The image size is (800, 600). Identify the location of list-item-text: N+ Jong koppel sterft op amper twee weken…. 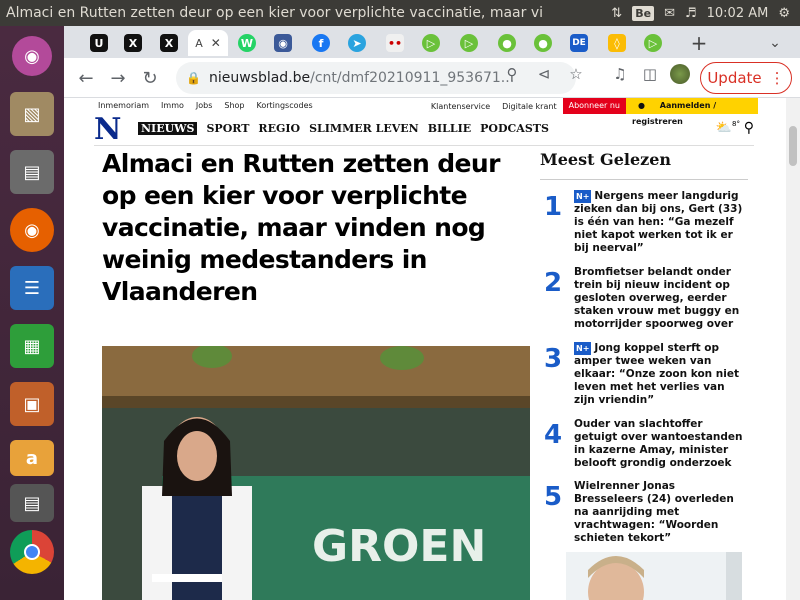
(660, 374).